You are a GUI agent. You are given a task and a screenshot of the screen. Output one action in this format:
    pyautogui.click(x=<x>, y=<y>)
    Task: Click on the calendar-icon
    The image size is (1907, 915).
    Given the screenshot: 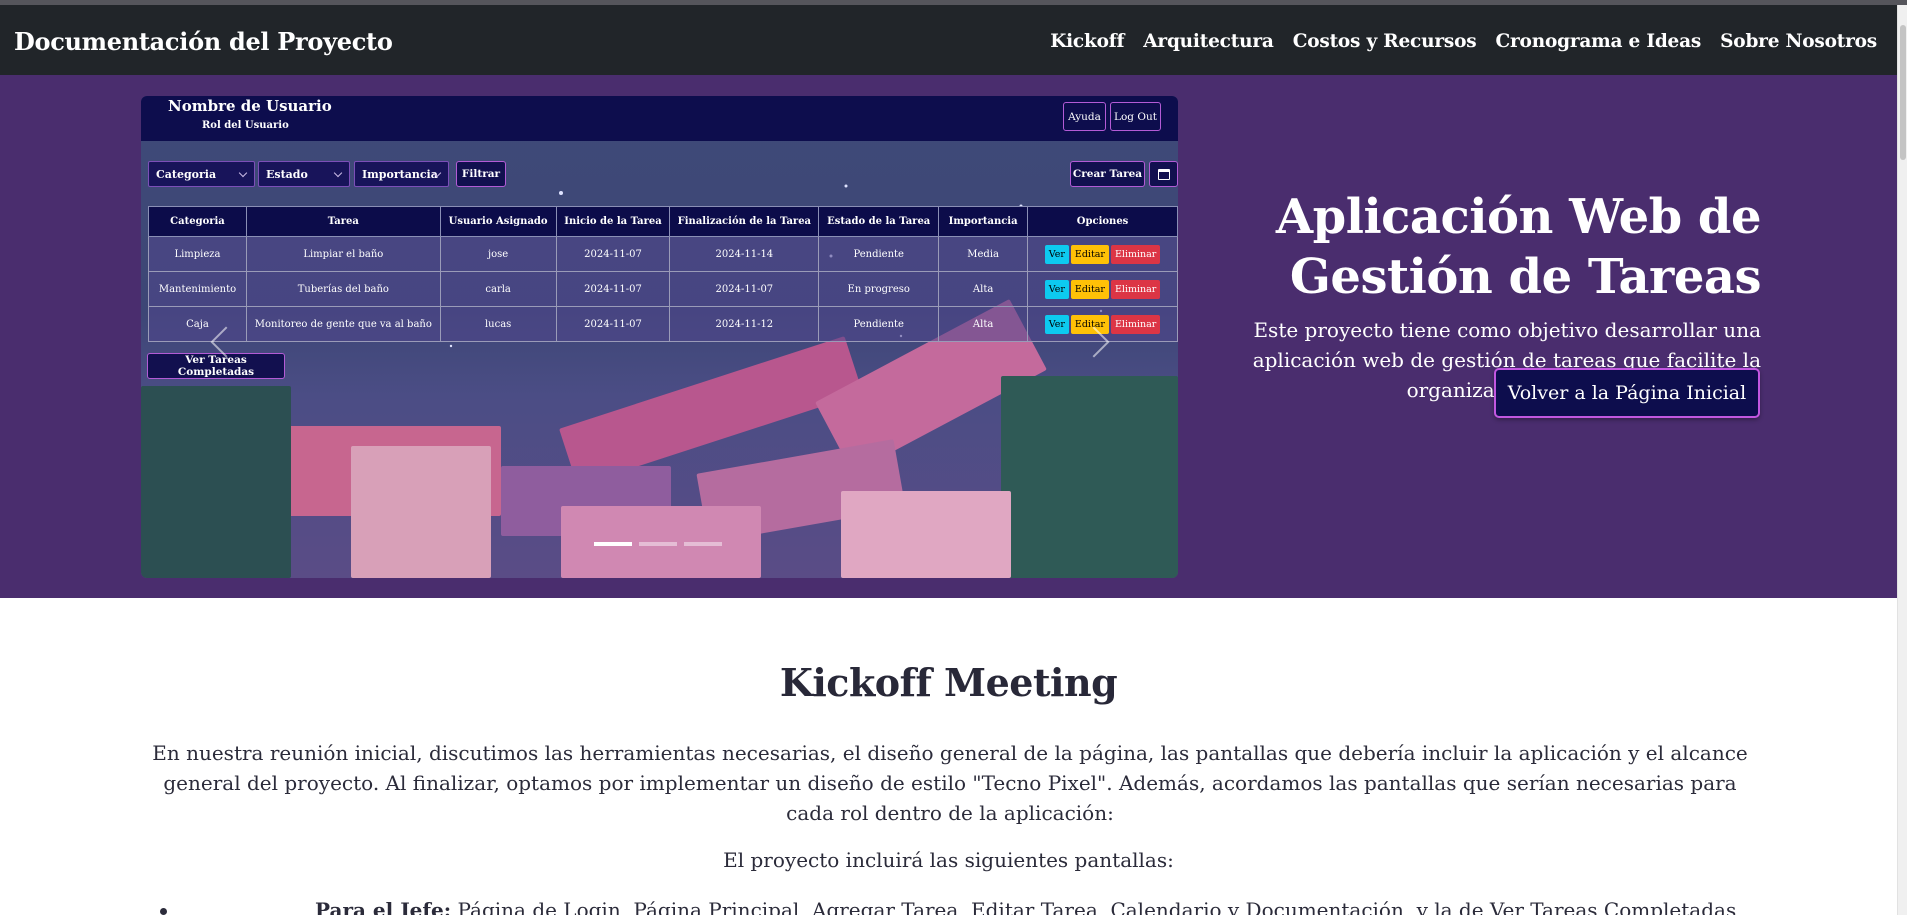 What is the action you would take?
    pyautogui.click(x=1163, y=174)
    